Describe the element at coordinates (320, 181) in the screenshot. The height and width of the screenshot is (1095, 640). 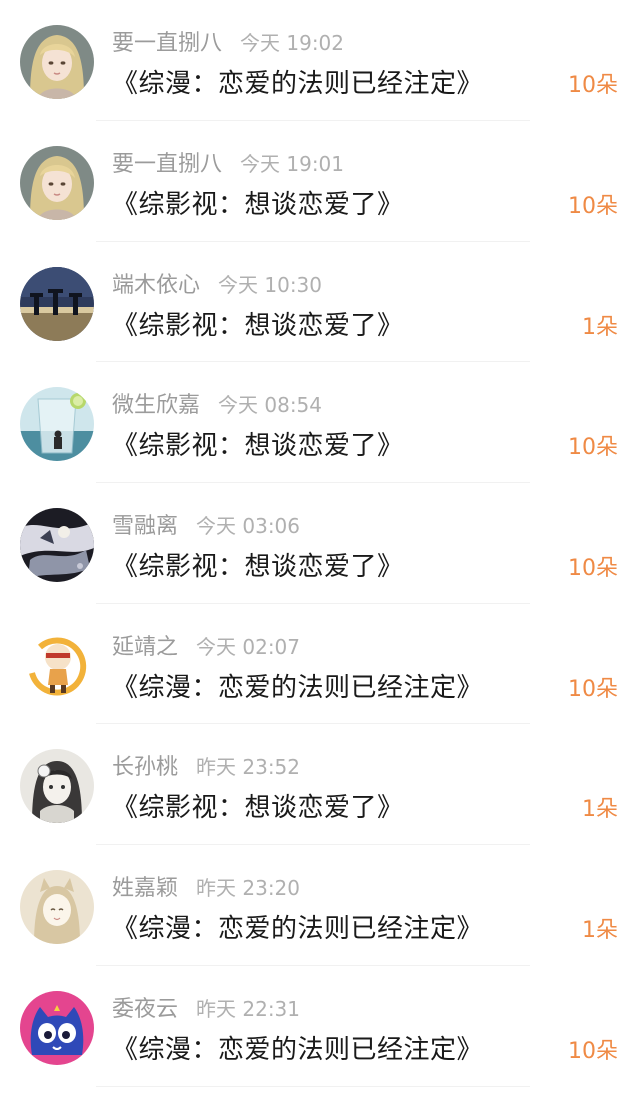
I see `list-item: 要一直捌八 今天 19:01 《综影视：想谈恋爱了》 10朵` at that location.